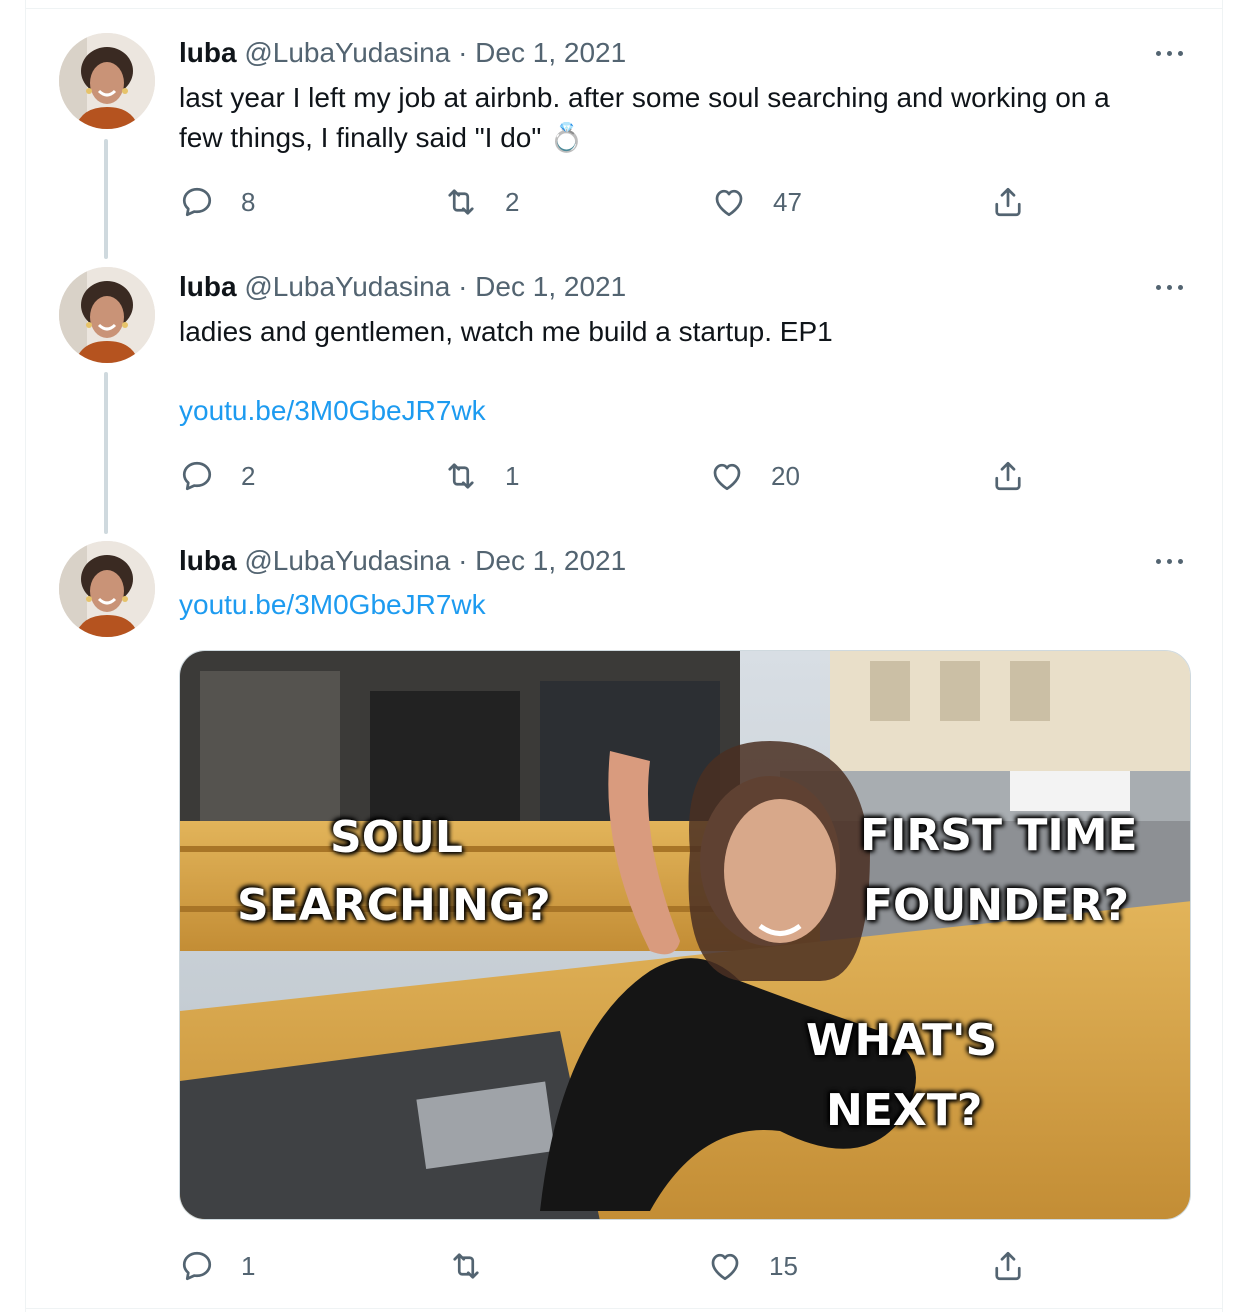 Image resolution: width=1260 pixels, height=1312 pixels. Describe the element at coordinates (566, 137) in the screenshot. I see `ring-emoji: 💍` at that location.